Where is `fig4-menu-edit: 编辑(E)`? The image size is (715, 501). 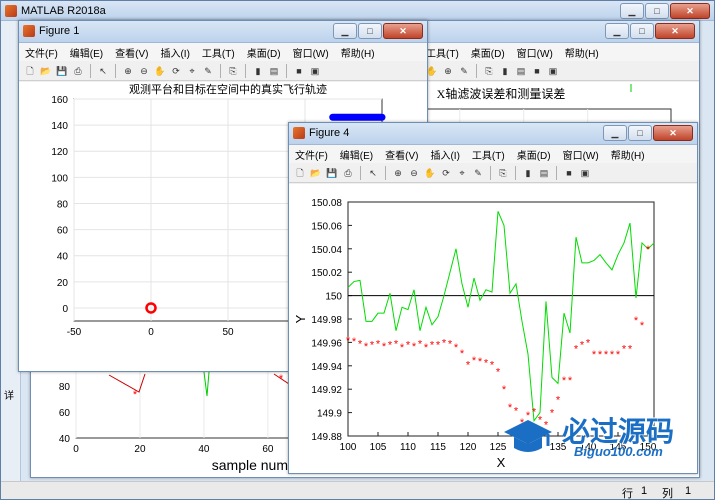
fig4-menu-edit: 编辑(E) is located at coordinates (356, 154).